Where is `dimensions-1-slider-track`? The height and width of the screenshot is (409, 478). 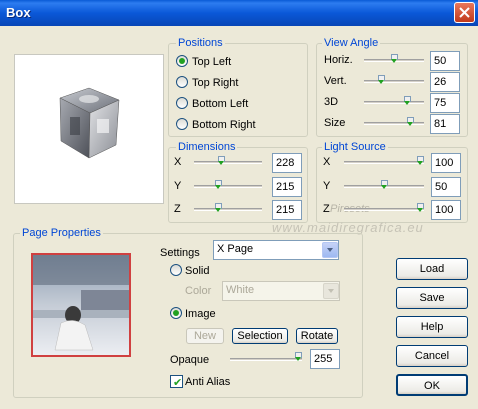
dimensions-1-slider-track is located at coordinates (228, 186).